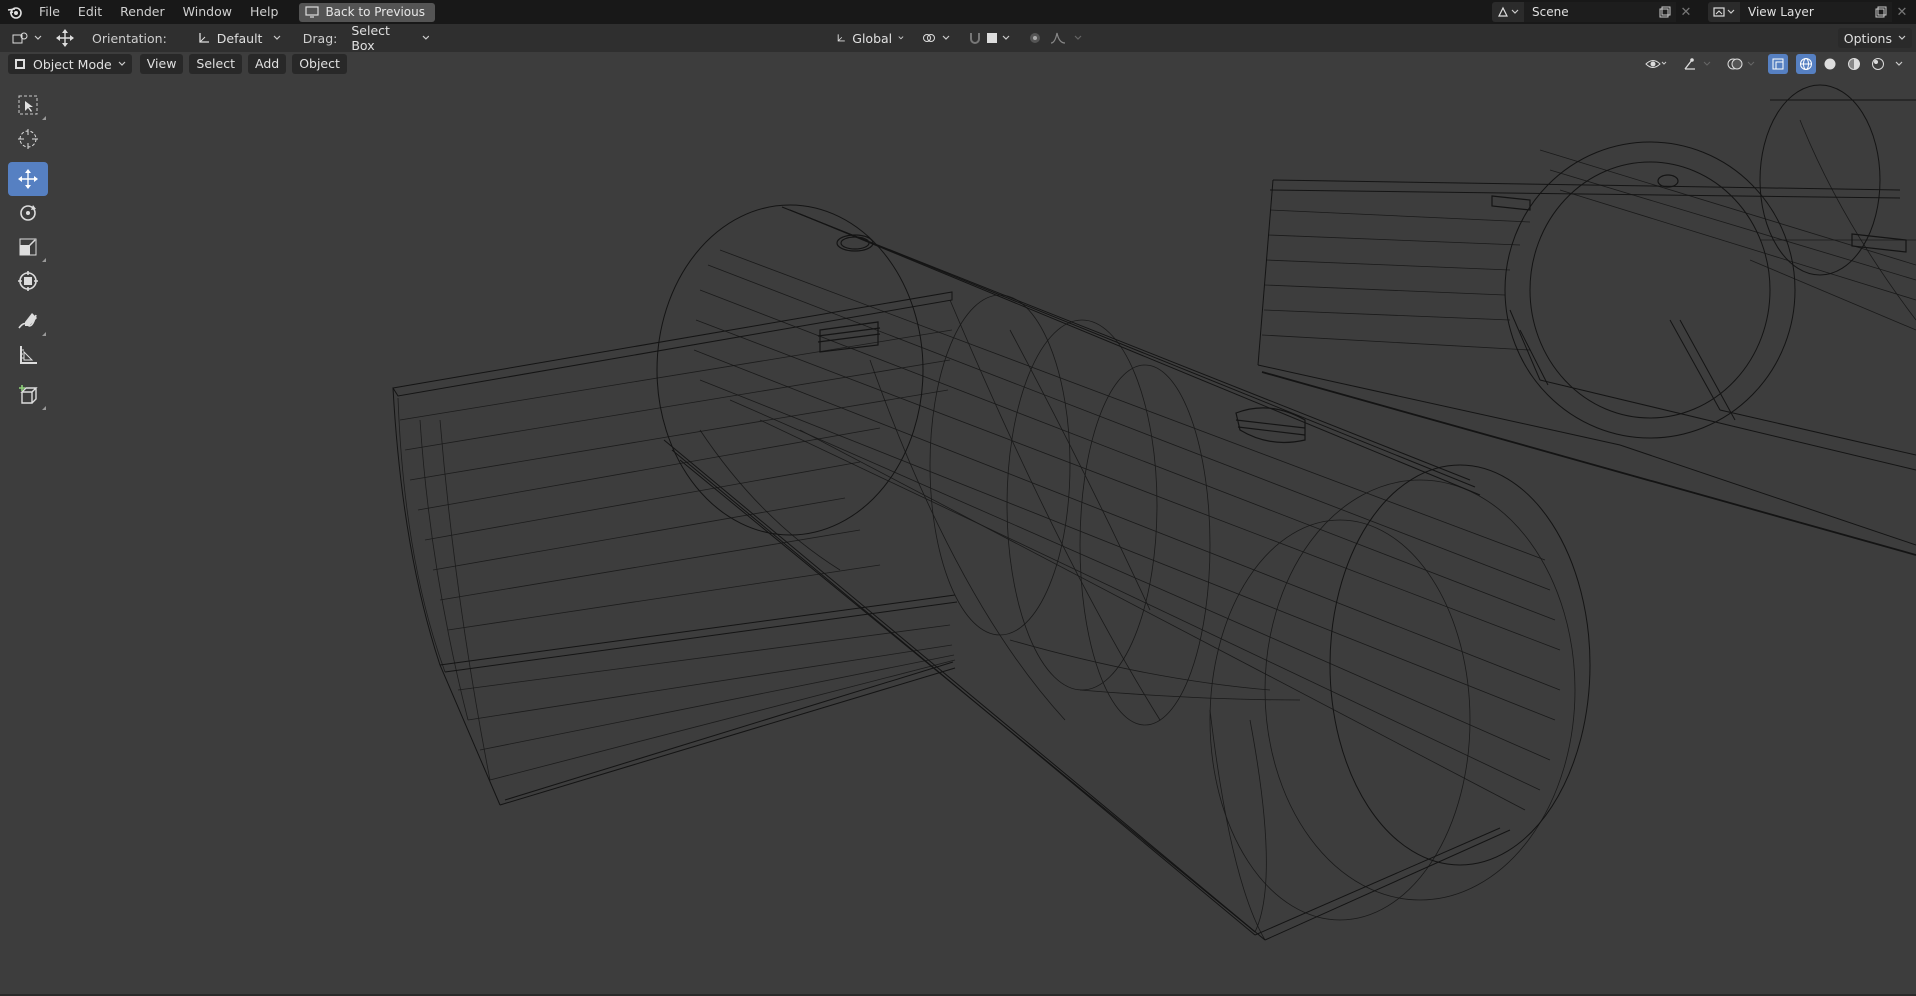 The width and height of the screenshot is (1916, 996). I want to click on axes-icon, so click(204, 38).